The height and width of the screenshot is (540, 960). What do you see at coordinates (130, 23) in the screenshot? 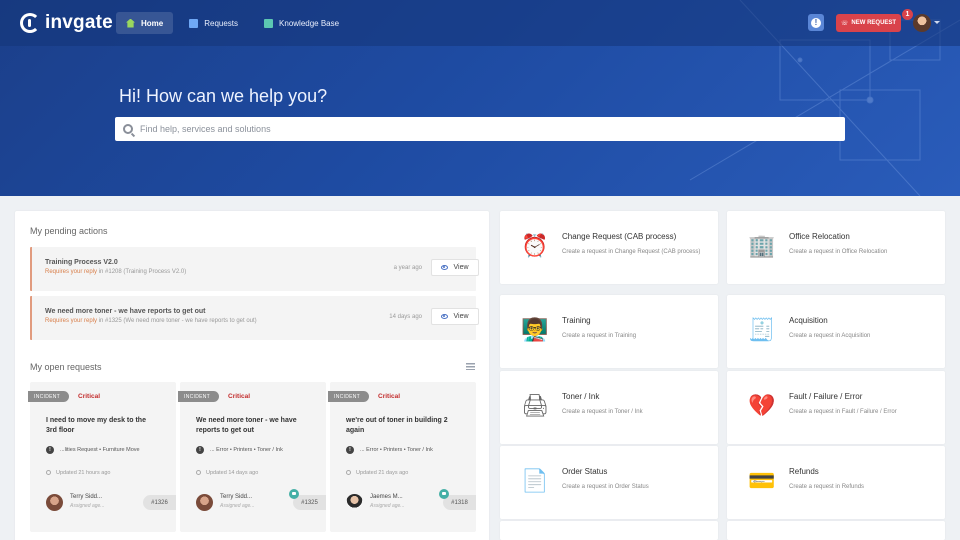
I see `home-icon` at bounding box center [130, 23].